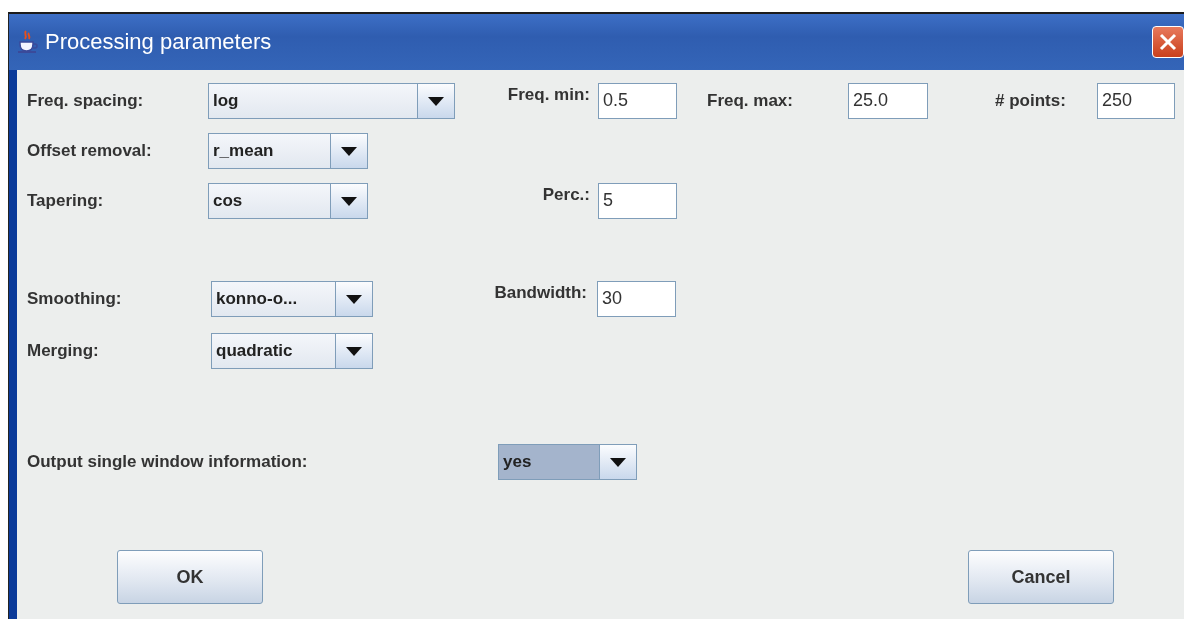  I want to click on input-field: 5, so click(637, 201).